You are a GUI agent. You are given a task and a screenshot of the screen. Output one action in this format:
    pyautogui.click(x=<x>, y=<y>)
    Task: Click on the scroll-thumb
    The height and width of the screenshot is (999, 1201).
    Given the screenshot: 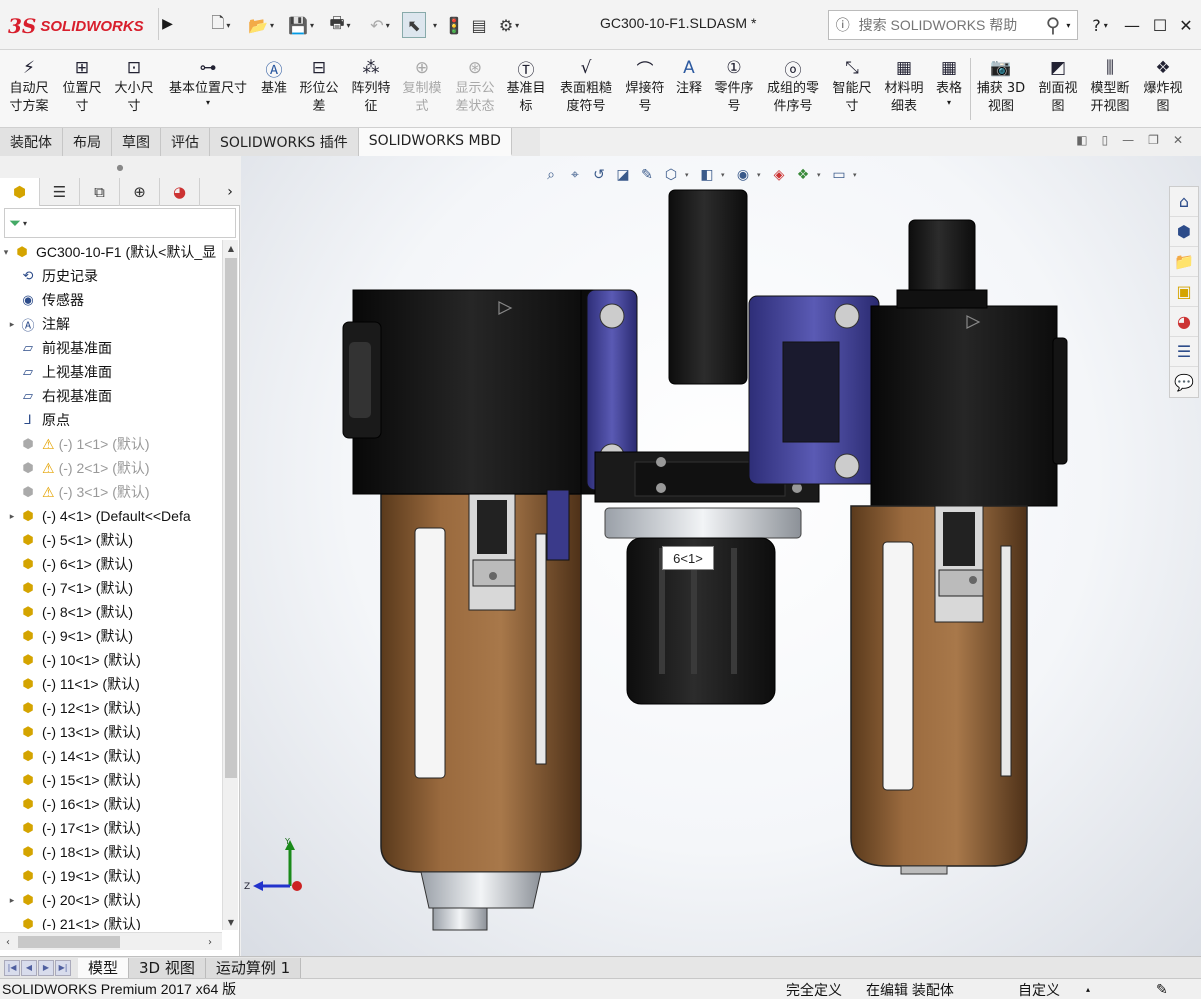 What is the action you would take?
    pyautogui.click(x=69, y=942)
    